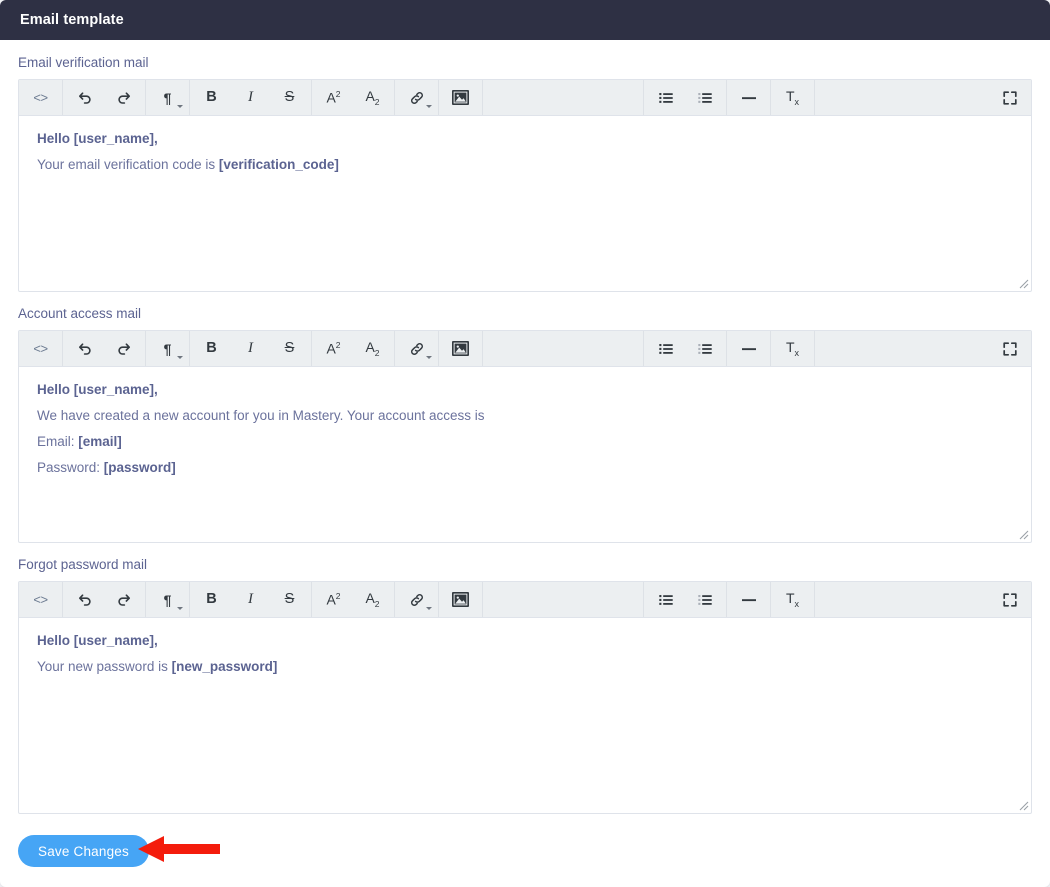  What do you see at coordinates (128, 164) in the screenshot?
I see `editor-text: Your email verification code is` at bounding box center [128, 164].